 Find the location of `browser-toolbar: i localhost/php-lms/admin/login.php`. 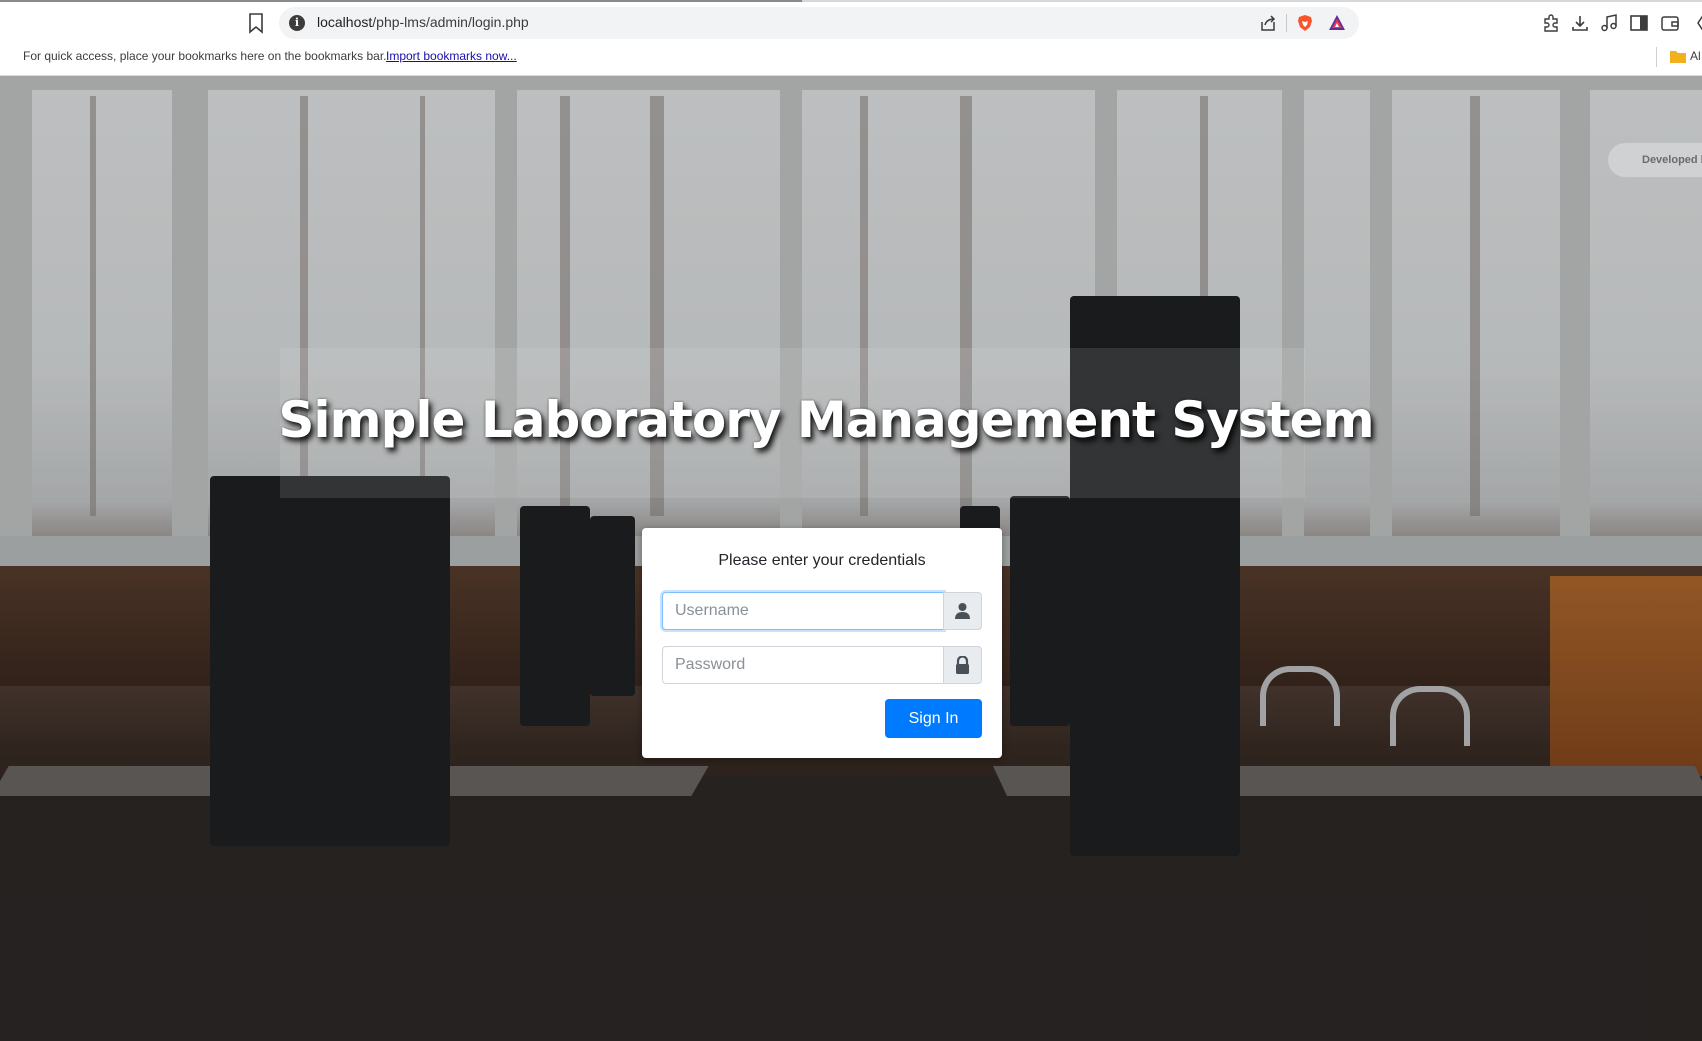

browser-toolbar: i localhost/php-lms/admin/login.php is located at coordinates (851, 20).